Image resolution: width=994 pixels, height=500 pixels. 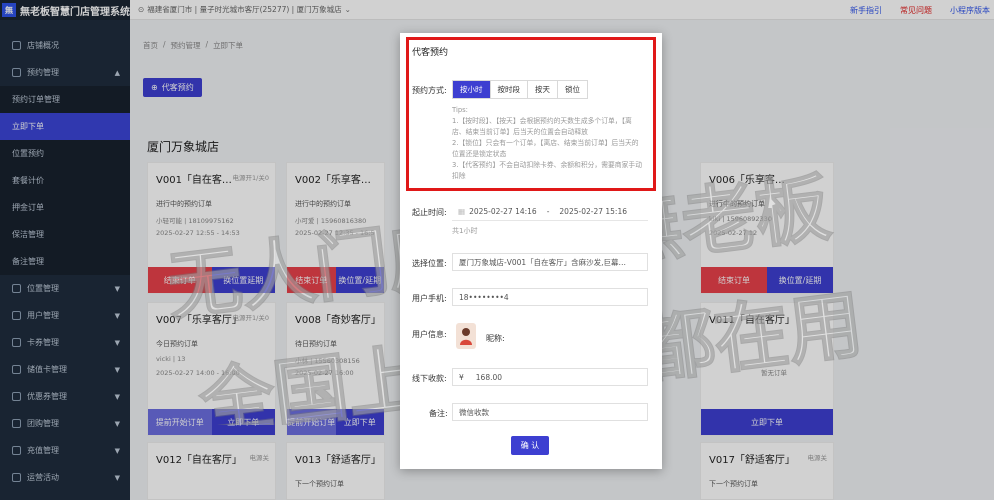 I want to click on phone-label: 用户手机:, so click(x=429, y=298).